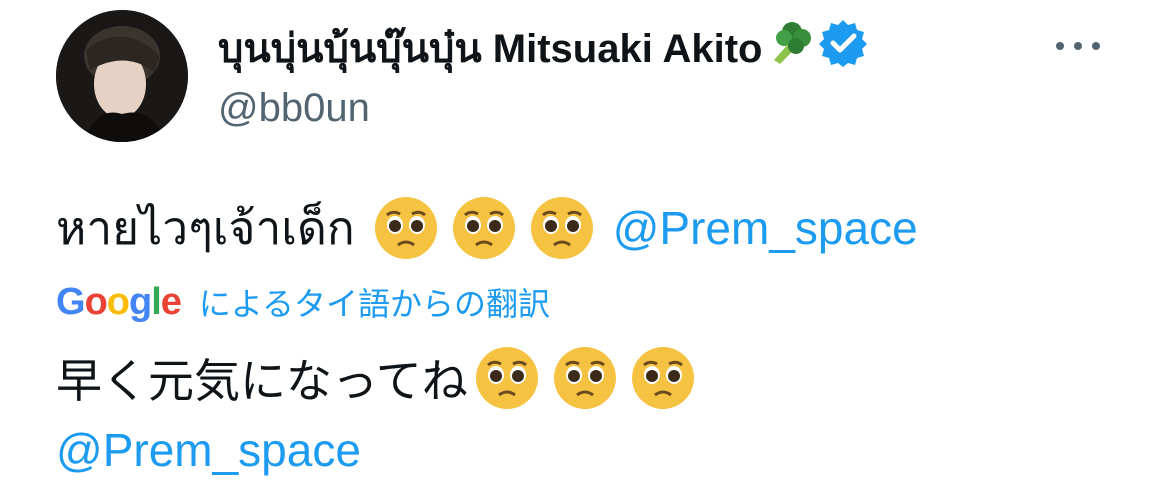  Describe the element at coordinates (294, 108) in the screenshot. I see `user-handle: @bb0un` at that location.